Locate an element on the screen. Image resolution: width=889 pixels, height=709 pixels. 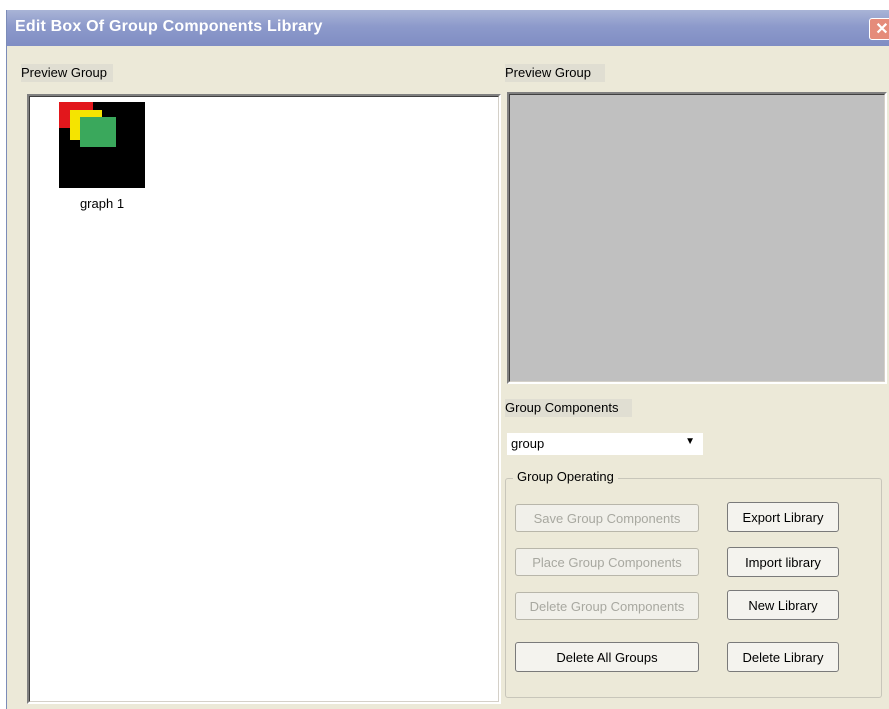
group-operating-title: Group Operating is located at coordinates (565, 476).